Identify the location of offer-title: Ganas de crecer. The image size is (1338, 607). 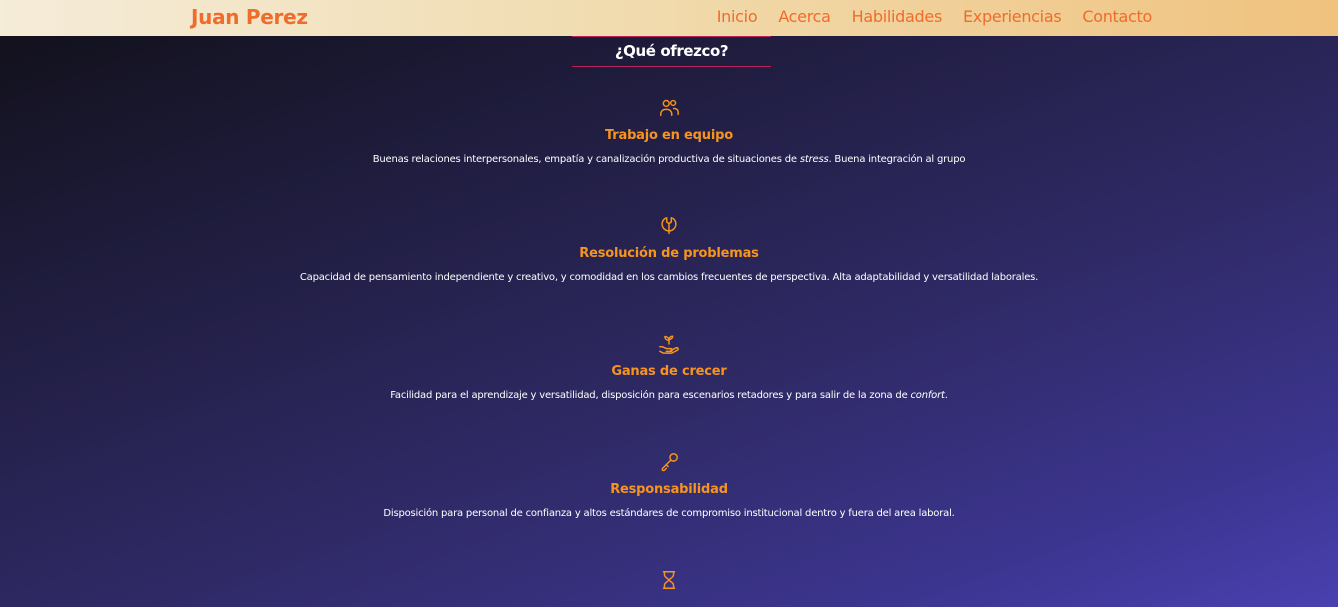
(669, 371).